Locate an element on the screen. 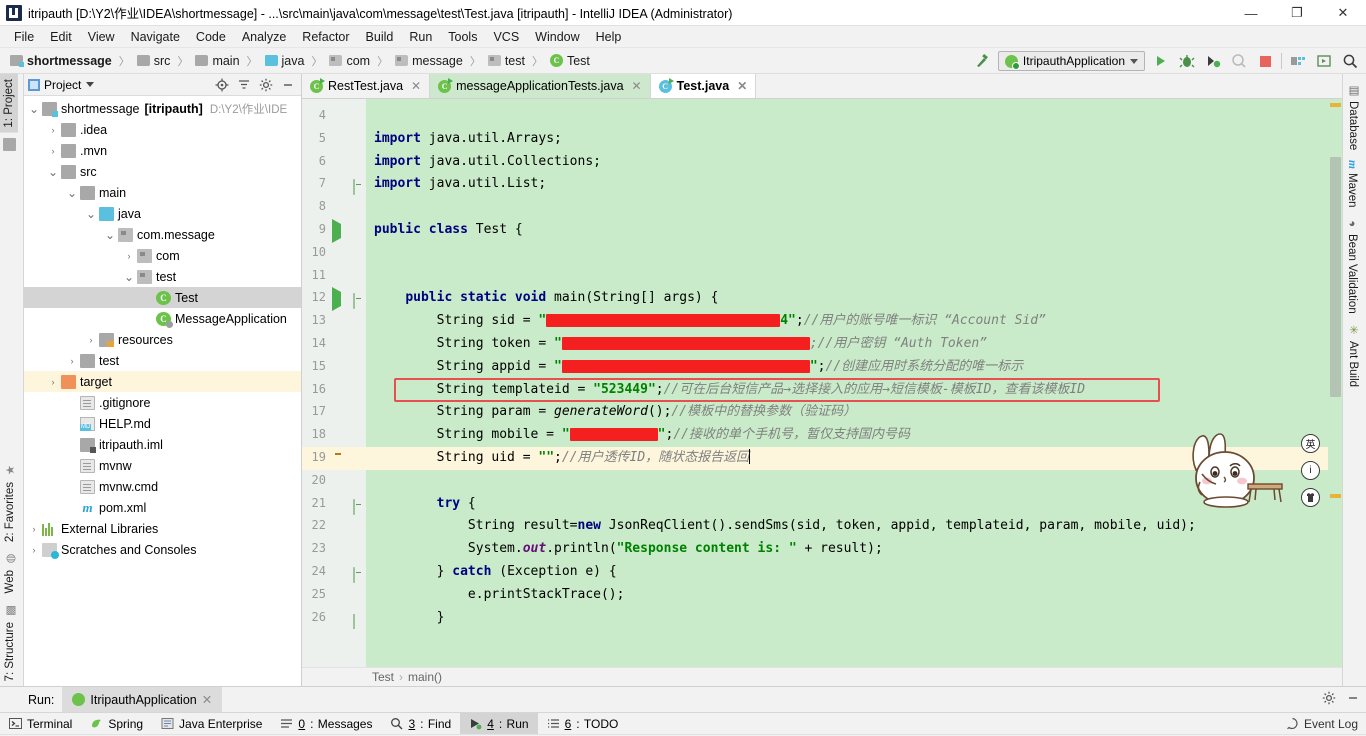  line-number-gutter: 4 5 6 7 8 9 10 11 12 13 14 15 16 17 18 19 20 21 22 23 24 25 26 is located at coordinates (334, 383).